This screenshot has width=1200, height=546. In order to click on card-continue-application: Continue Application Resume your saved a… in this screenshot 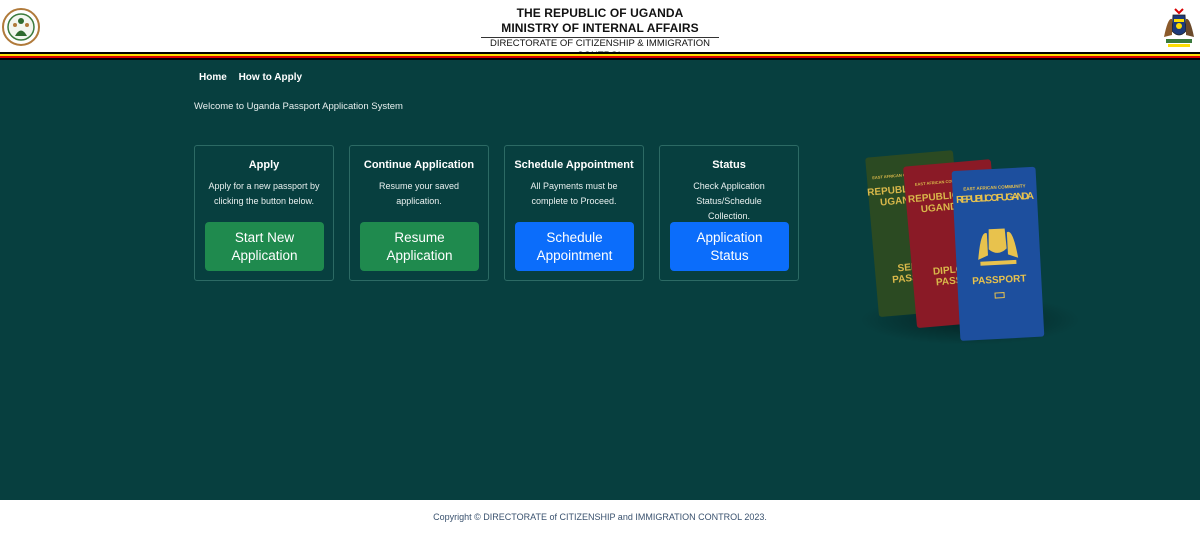, I will do `click(419, 213)`.